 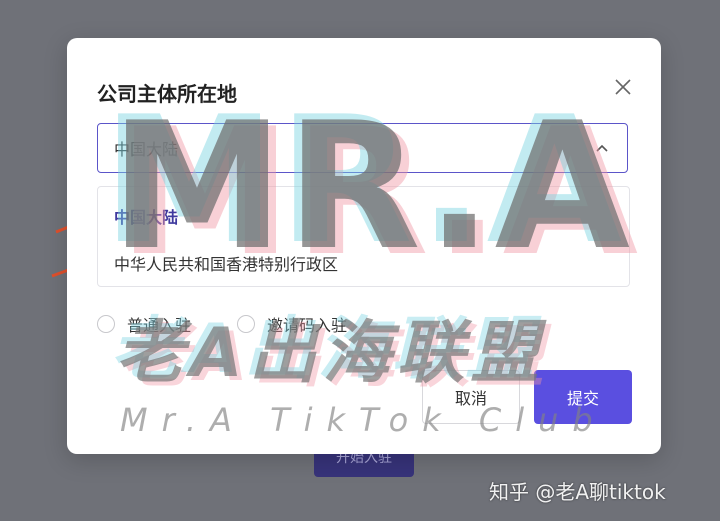 I want to click on radio-label: 普通入驻, so click(x=159, y=325).